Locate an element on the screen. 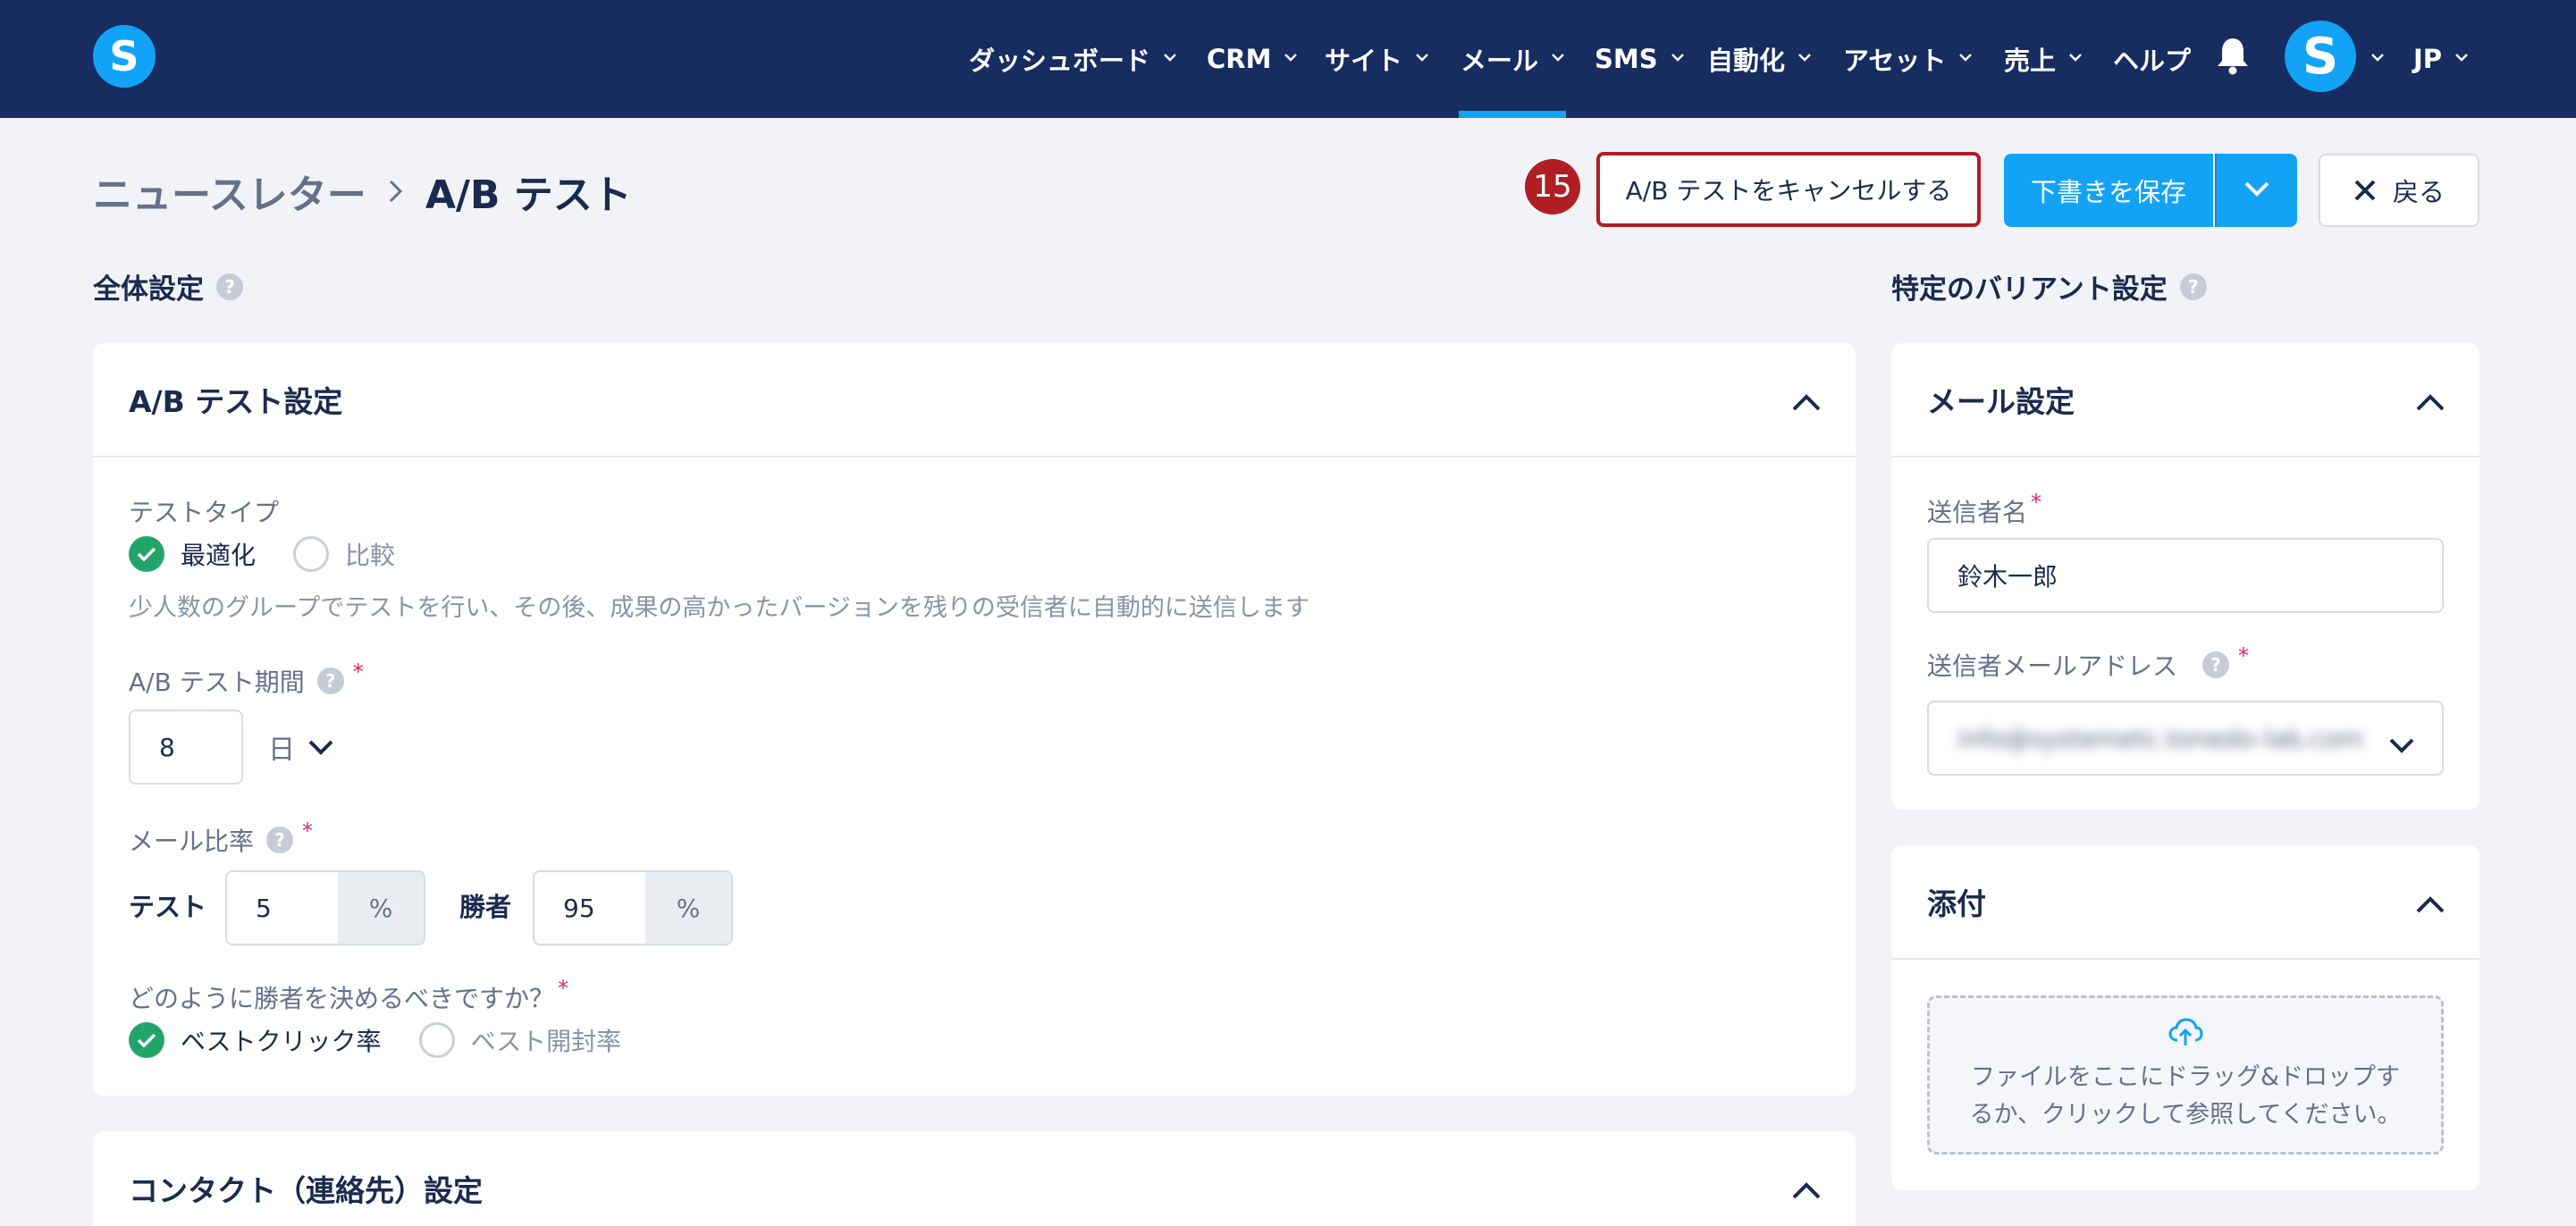 The height and width of the screenshot is (1226, 2576). close-icon is located at coordinates (2365, 190).